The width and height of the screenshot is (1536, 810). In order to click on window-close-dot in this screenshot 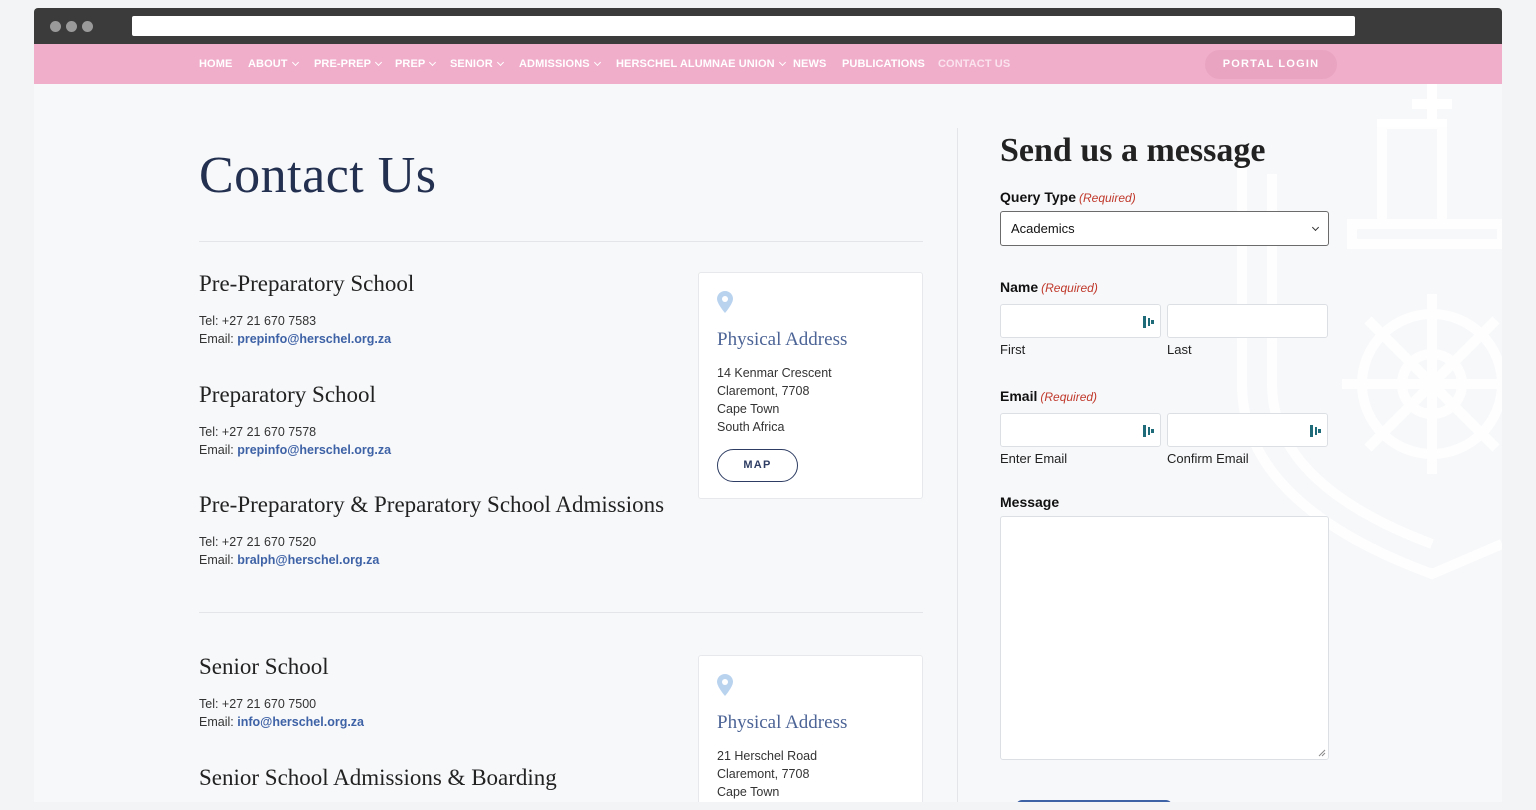, I will do `click(55, 26)`.